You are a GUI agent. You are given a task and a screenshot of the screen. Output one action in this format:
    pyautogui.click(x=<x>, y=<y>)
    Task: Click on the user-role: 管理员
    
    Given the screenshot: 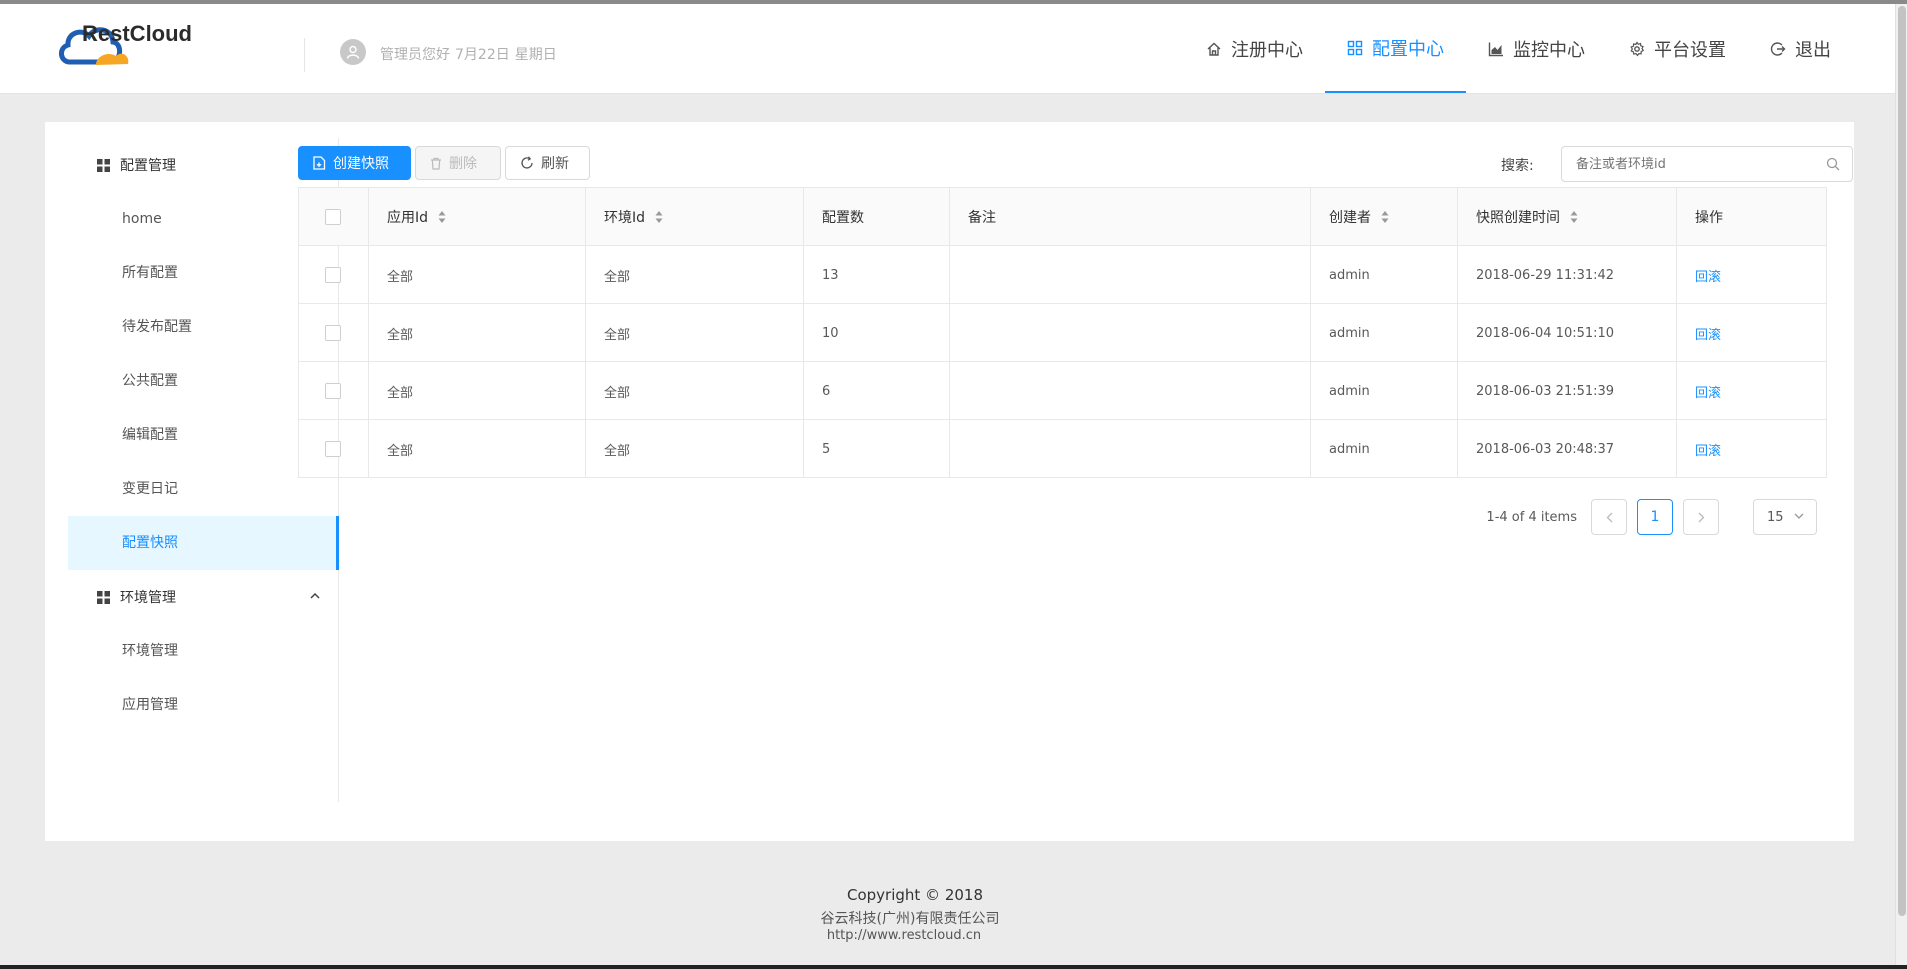 What is the action you would take?
    pyautogui.click(x=401, y=55)
    